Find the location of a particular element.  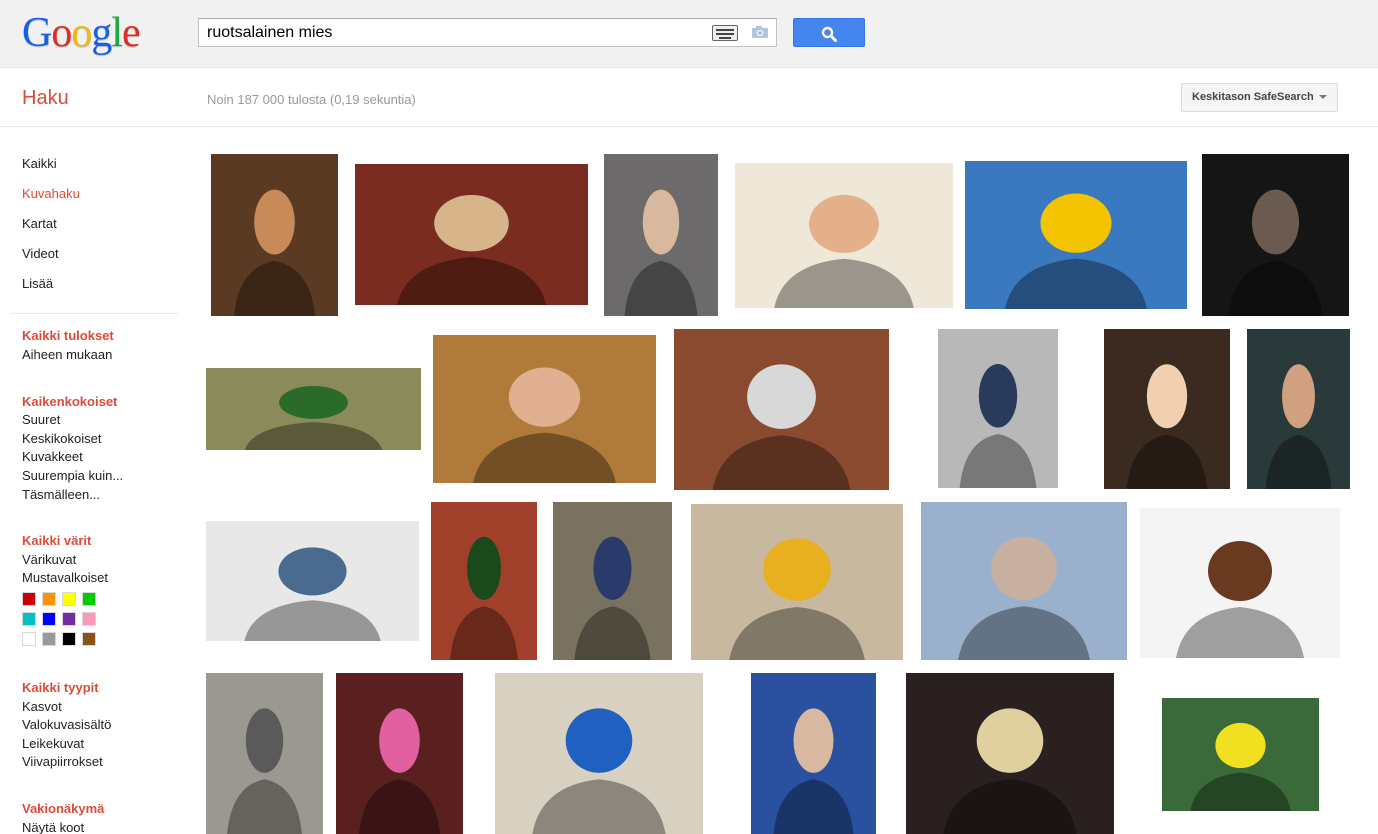

filter-type-face: Kasvot is located at coordinates (42, 706).